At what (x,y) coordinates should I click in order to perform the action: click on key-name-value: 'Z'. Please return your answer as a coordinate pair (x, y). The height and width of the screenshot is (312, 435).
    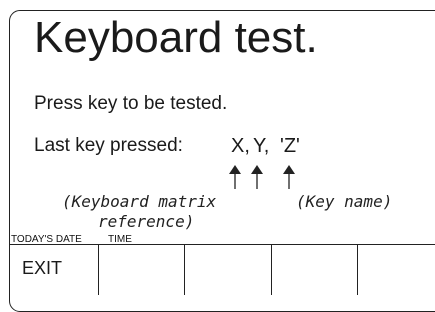
    Looking at the image, I should click on (290, 146).